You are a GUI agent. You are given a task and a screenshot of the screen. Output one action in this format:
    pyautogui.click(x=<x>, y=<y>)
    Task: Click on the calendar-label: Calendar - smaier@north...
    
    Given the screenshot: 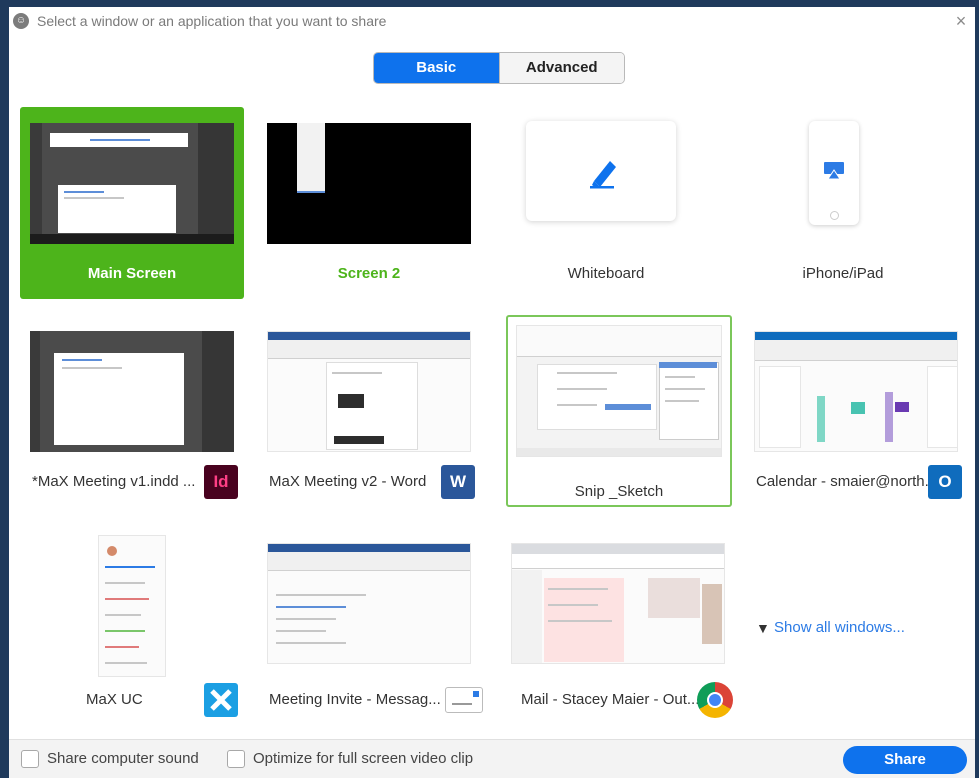 What is the action you would take?
    pyautogui.click(x=847, y=481)
    